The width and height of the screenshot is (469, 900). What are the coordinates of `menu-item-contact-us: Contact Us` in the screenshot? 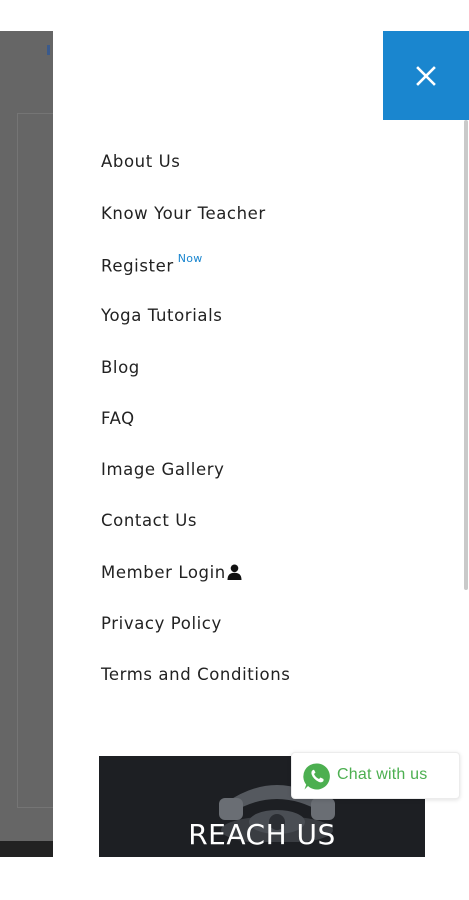 It's located at (149, 520).